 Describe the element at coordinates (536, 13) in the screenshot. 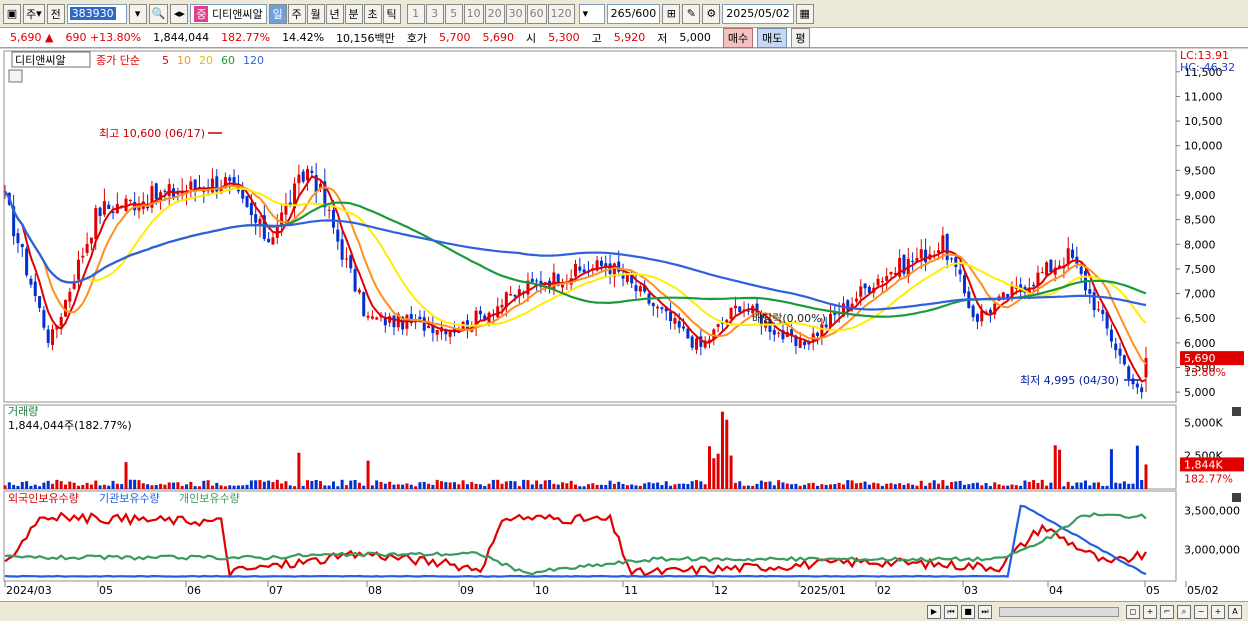

I see `interval-tab-60: 60` at that location.